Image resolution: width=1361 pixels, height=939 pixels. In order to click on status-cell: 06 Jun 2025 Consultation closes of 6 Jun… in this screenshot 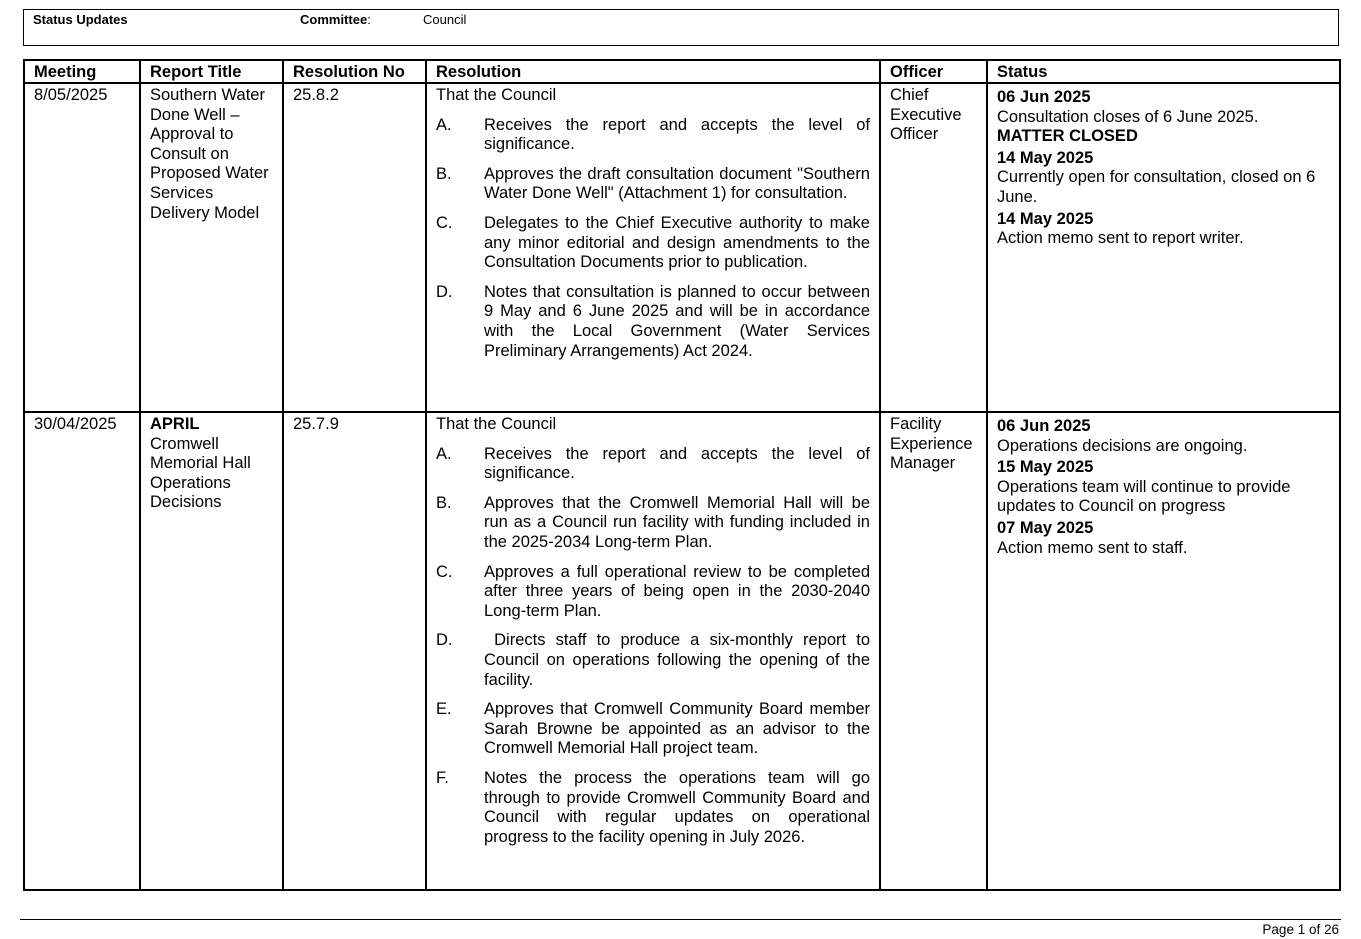, I will do `click(1163, 247)`.